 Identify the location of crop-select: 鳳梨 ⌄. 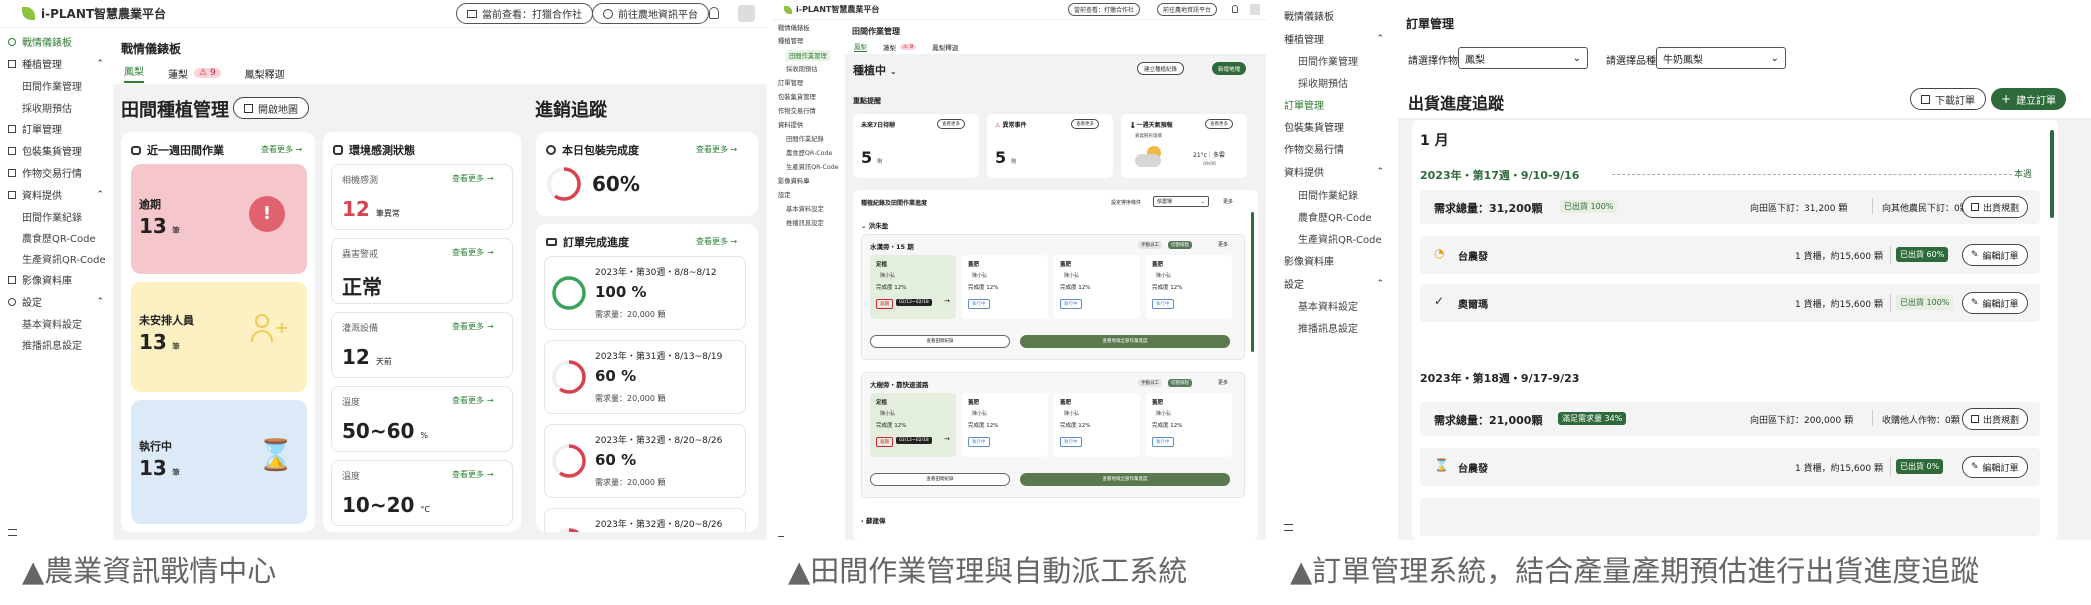
(1523, 58).